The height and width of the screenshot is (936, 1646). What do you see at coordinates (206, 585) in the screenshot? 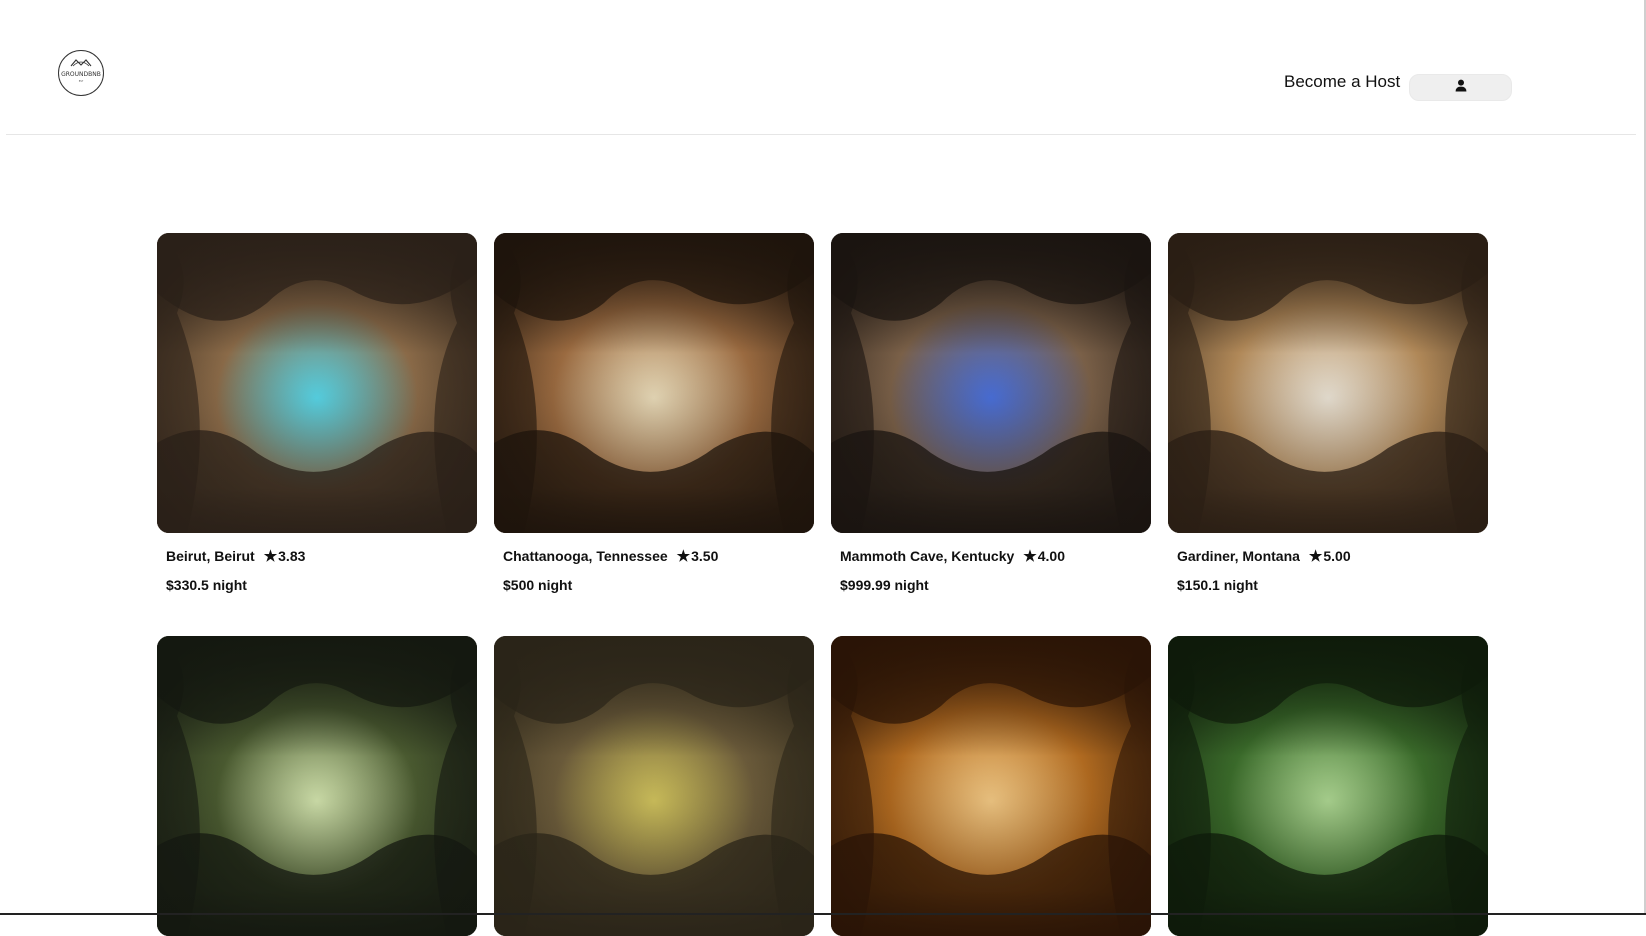
I see `listing-price: $330.5 night` at bounding box center [206, 585].